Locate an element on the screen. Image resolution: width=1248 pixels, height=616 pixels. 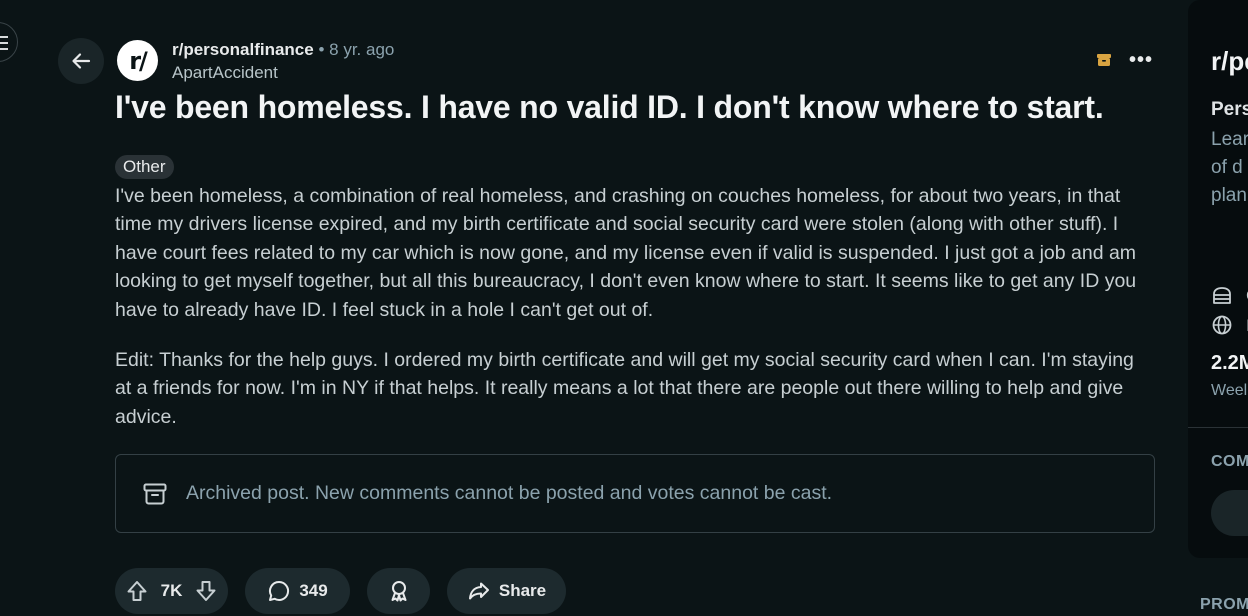
vote-control: 7K is located at coordinates (171, 591).